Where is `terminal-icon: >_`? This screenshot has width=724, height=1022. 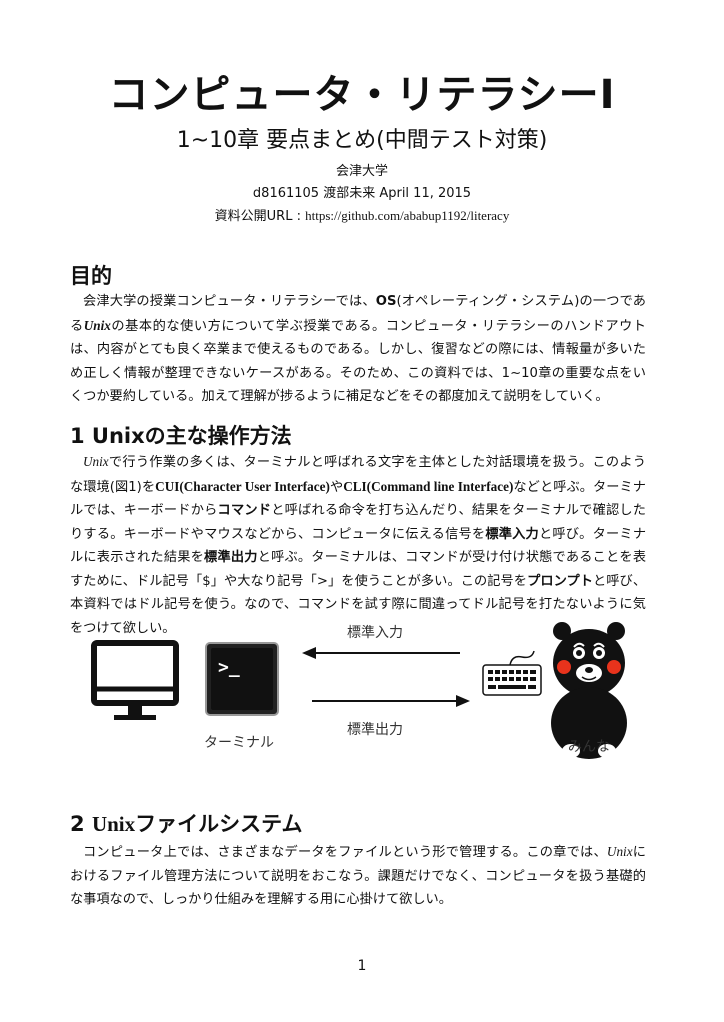
terminal-icon: >_ is located at coordinates (242, 679).